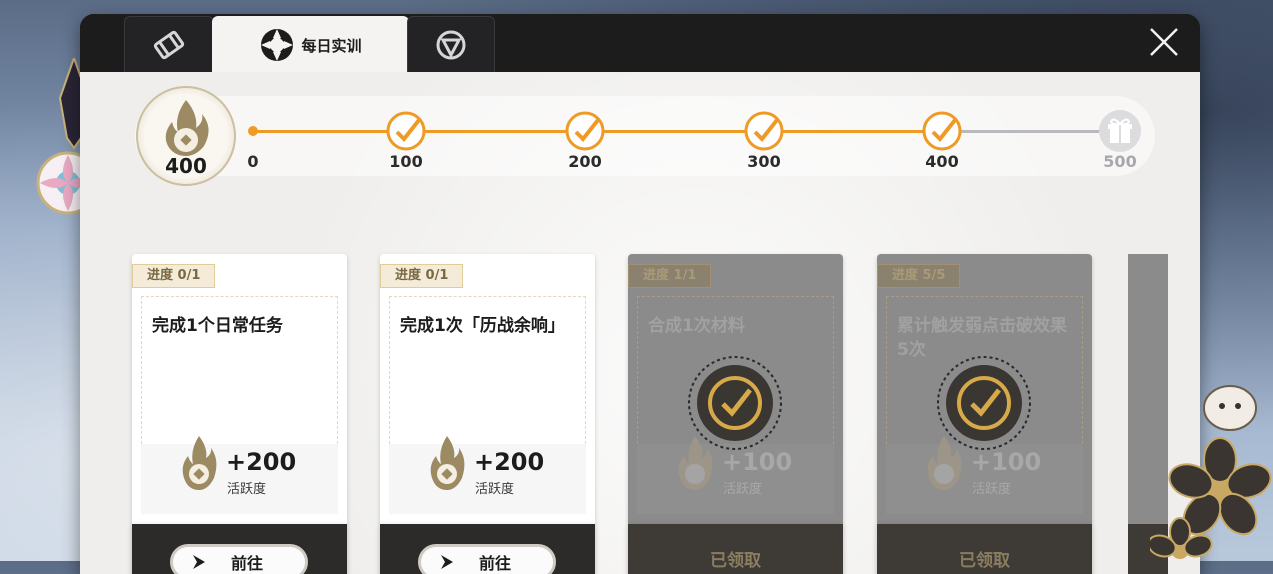  I want to click on scroll-icon, so click(169, 45).